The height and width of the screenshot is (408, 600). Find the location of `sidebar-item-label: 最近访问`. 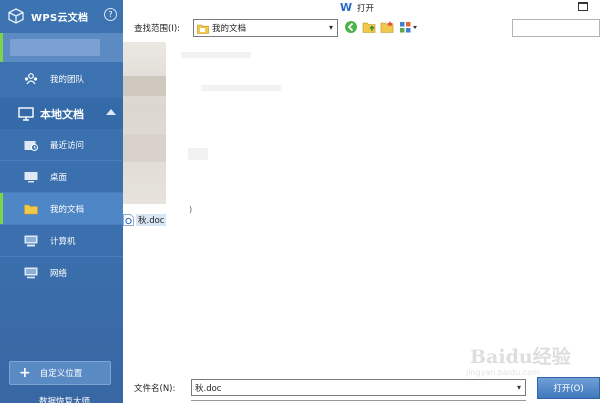

sidebar-item-label: 最近访问 is located at coordinates (67, 145).